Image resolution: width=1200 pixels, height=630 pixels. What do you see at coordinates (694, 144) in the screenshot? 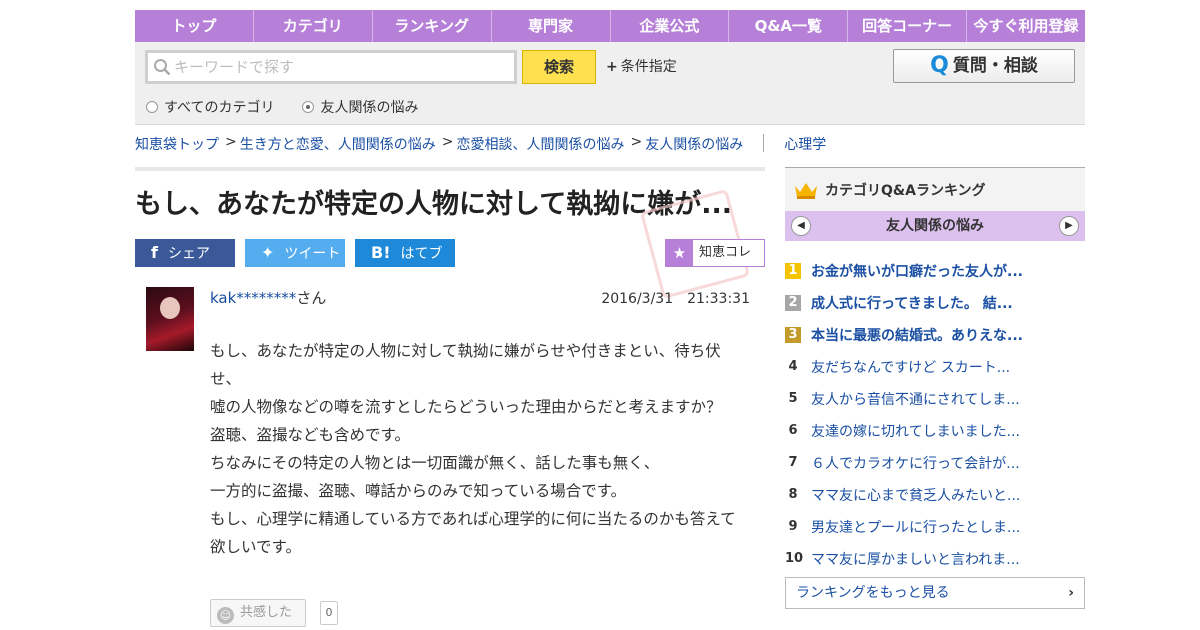
I see `breadcrumb-friends: 友人関係の悩み` at bounding box center [694, 144].